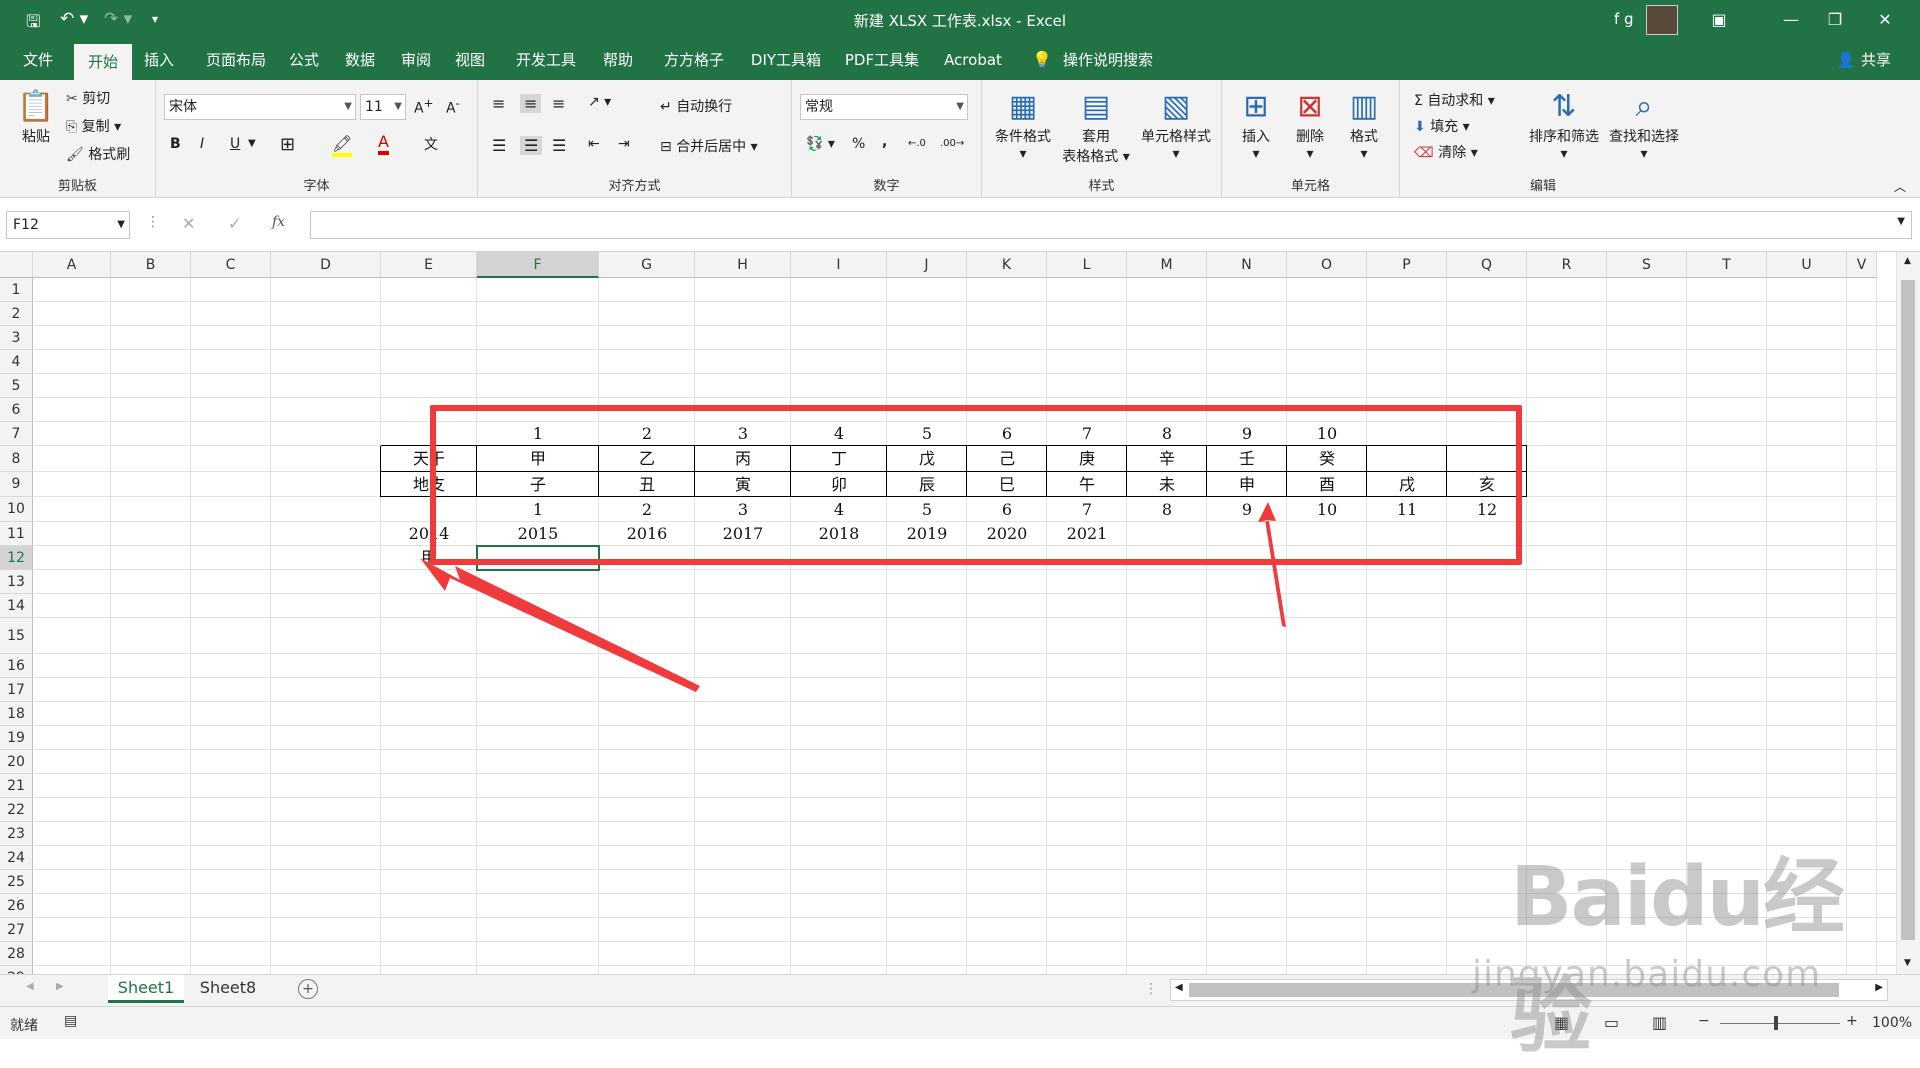 This screenshot has height=1068, width=1920. Describe the element at coordinates (429, 265) in the screenshot. I see `column-header-E: E` at that location.